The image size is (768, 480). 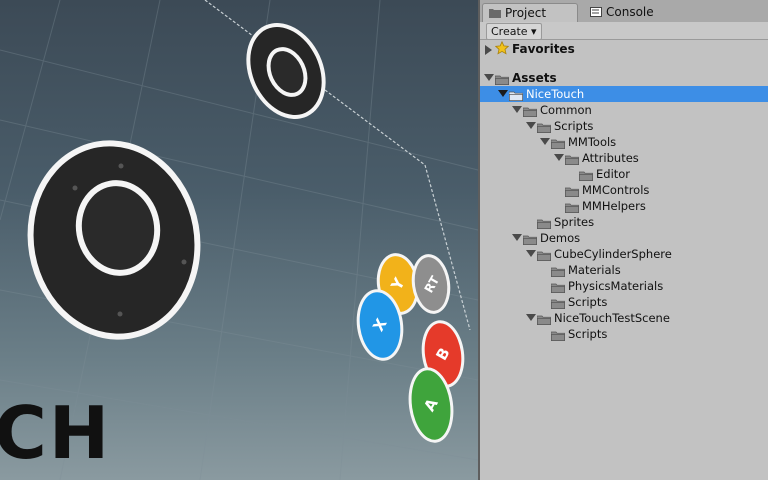 I want to click on tree-item-cubecylindersphere: CubeCylinderSphere, so click(x=624, y=254).